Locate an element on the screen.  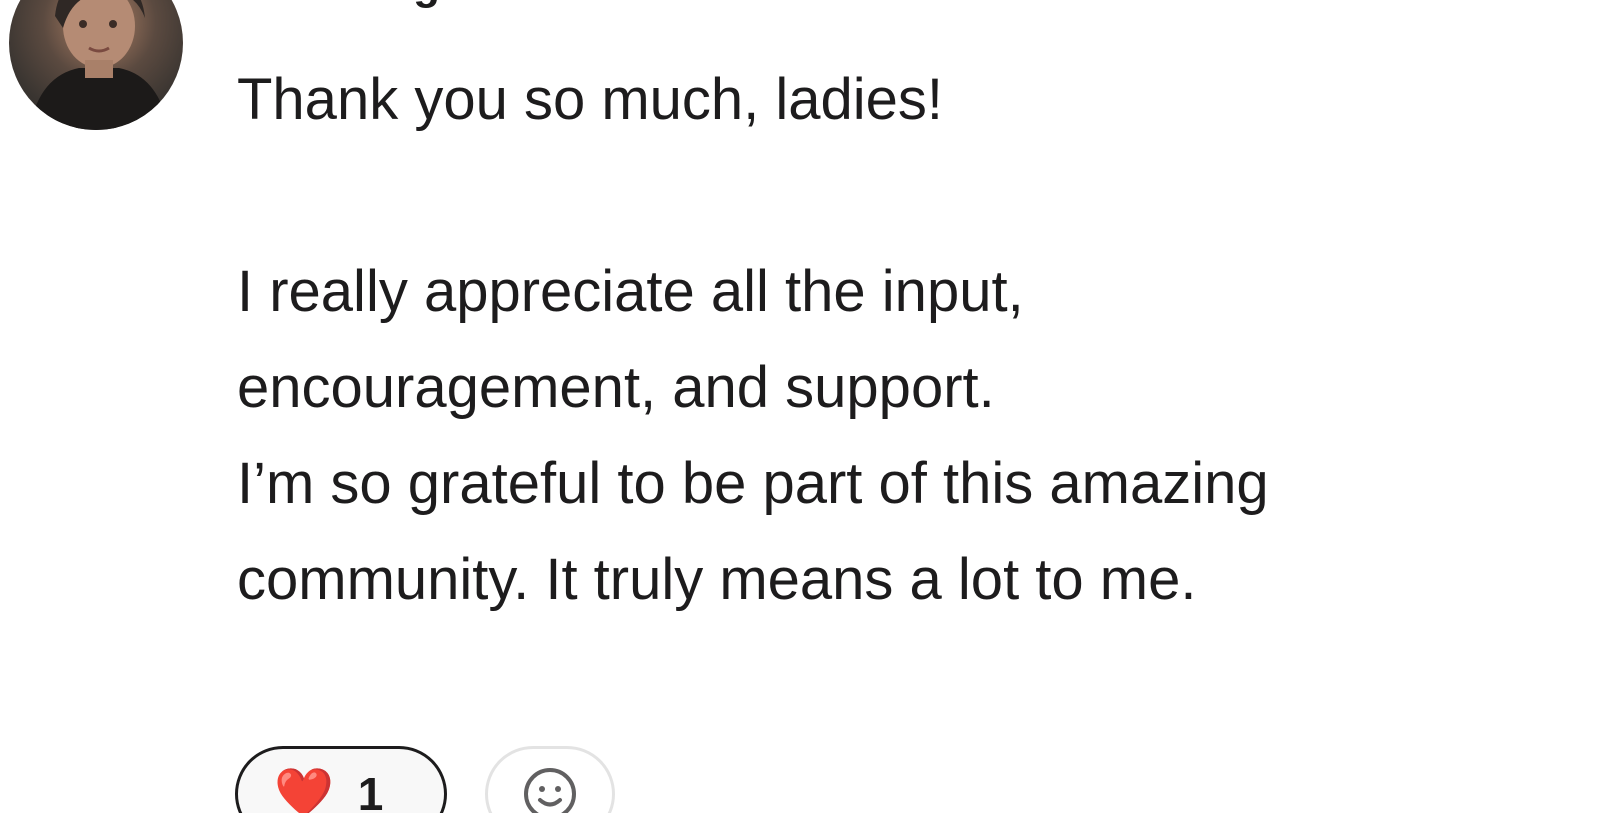
add-reaction-button is located at coordinates (550, 779).